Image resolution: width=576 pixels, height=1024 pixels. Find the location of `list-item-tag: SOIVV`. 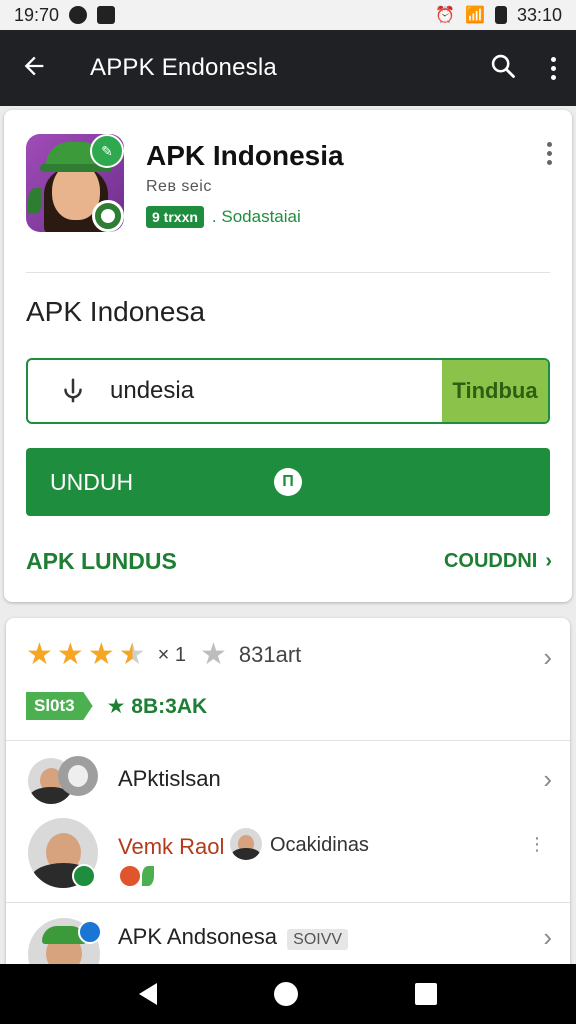

list-item-tag: SOIVV is located at coordinates (318, 939).